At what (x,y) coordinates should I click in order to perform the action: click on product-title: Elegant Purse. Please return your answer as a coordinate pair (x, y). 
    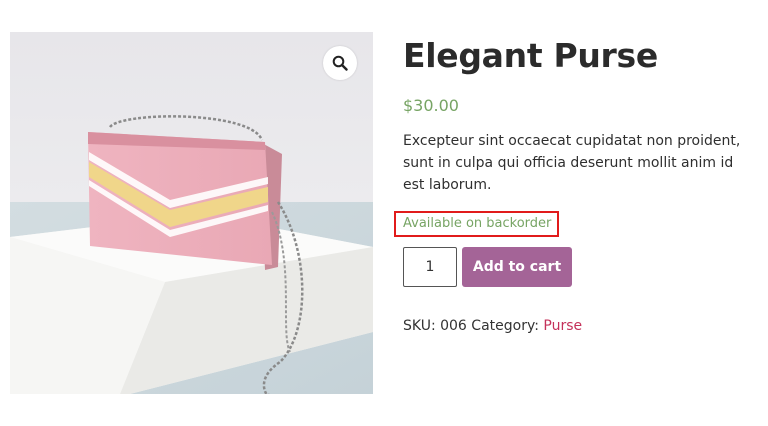
    Looking at the image, I should click on (530, 55).